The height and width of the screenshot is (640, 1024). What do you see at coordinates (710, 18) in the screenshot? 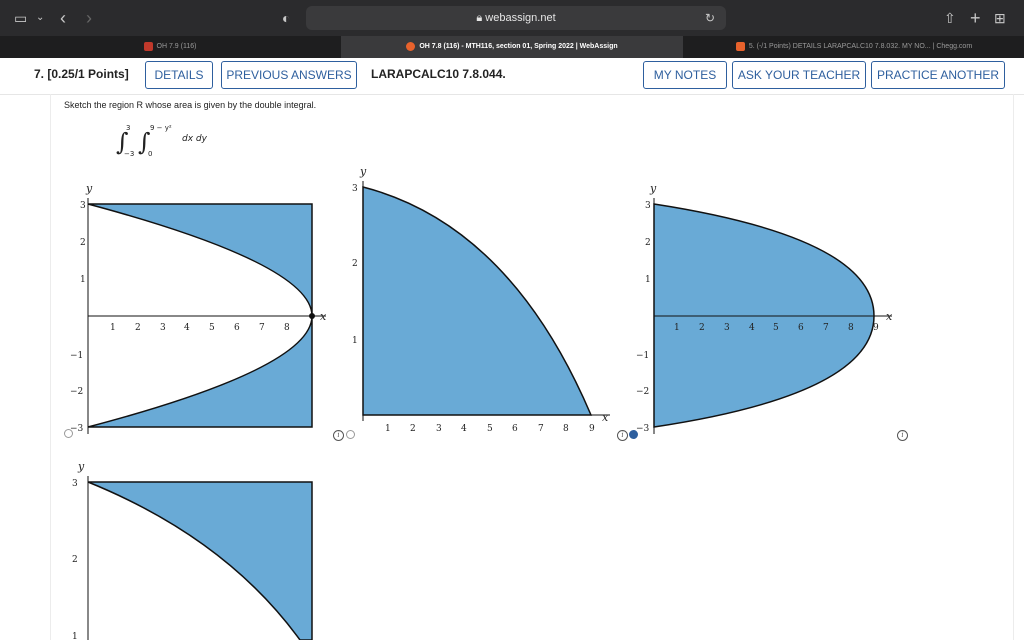
I see `reload-icon: ↻` at bounding box center [710, 18].